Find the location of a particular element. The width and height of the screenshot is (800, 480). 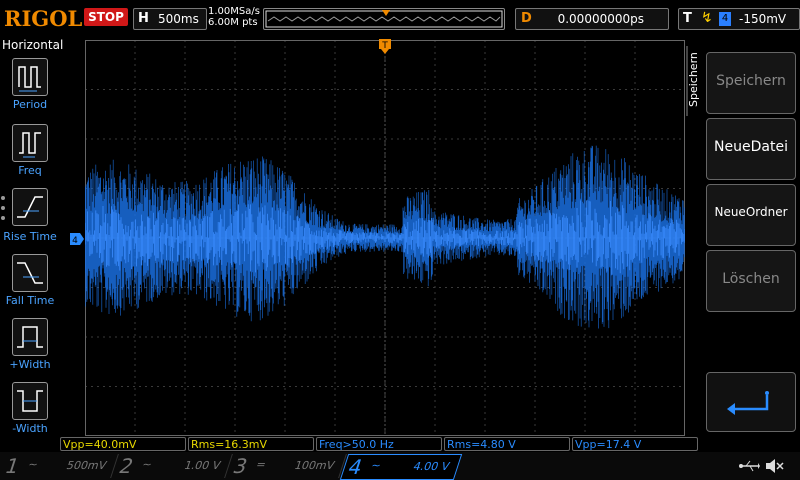

channel-2-tab: 2 ~ 1.00 V is located at coordinates (172, 466).